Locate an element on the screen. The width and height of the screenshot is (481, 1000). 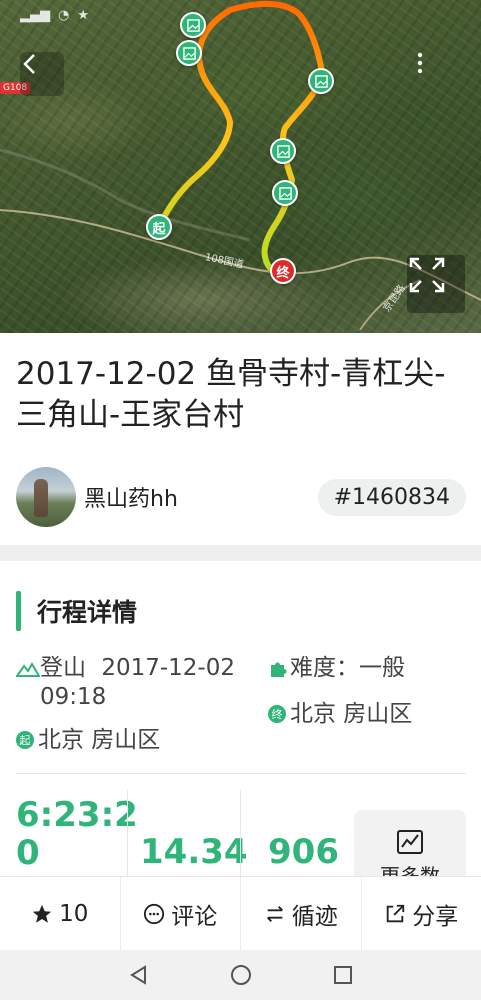
fullscreen-button is located at coordinates (436, 284).